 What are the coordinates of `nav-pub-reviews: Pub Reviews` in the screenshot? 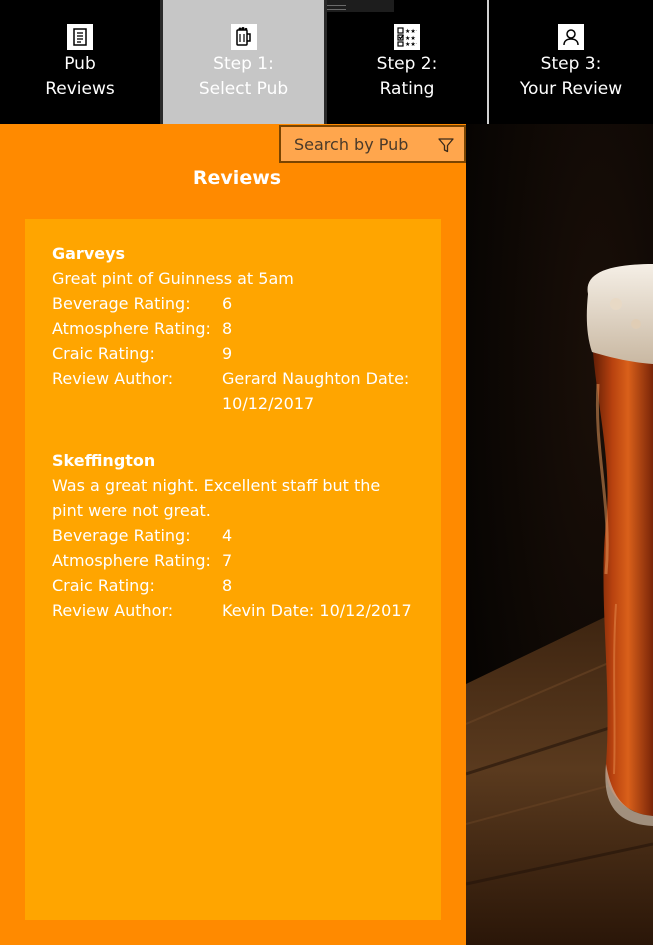 It's located at (80, 62).